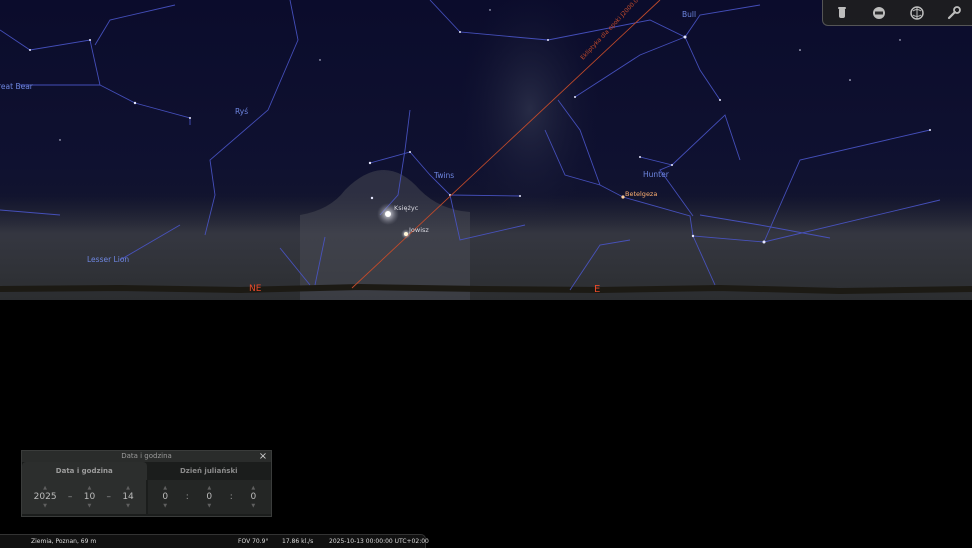 The image size is (972, 548). I want to click on wrench-icon, so click(955, 12).